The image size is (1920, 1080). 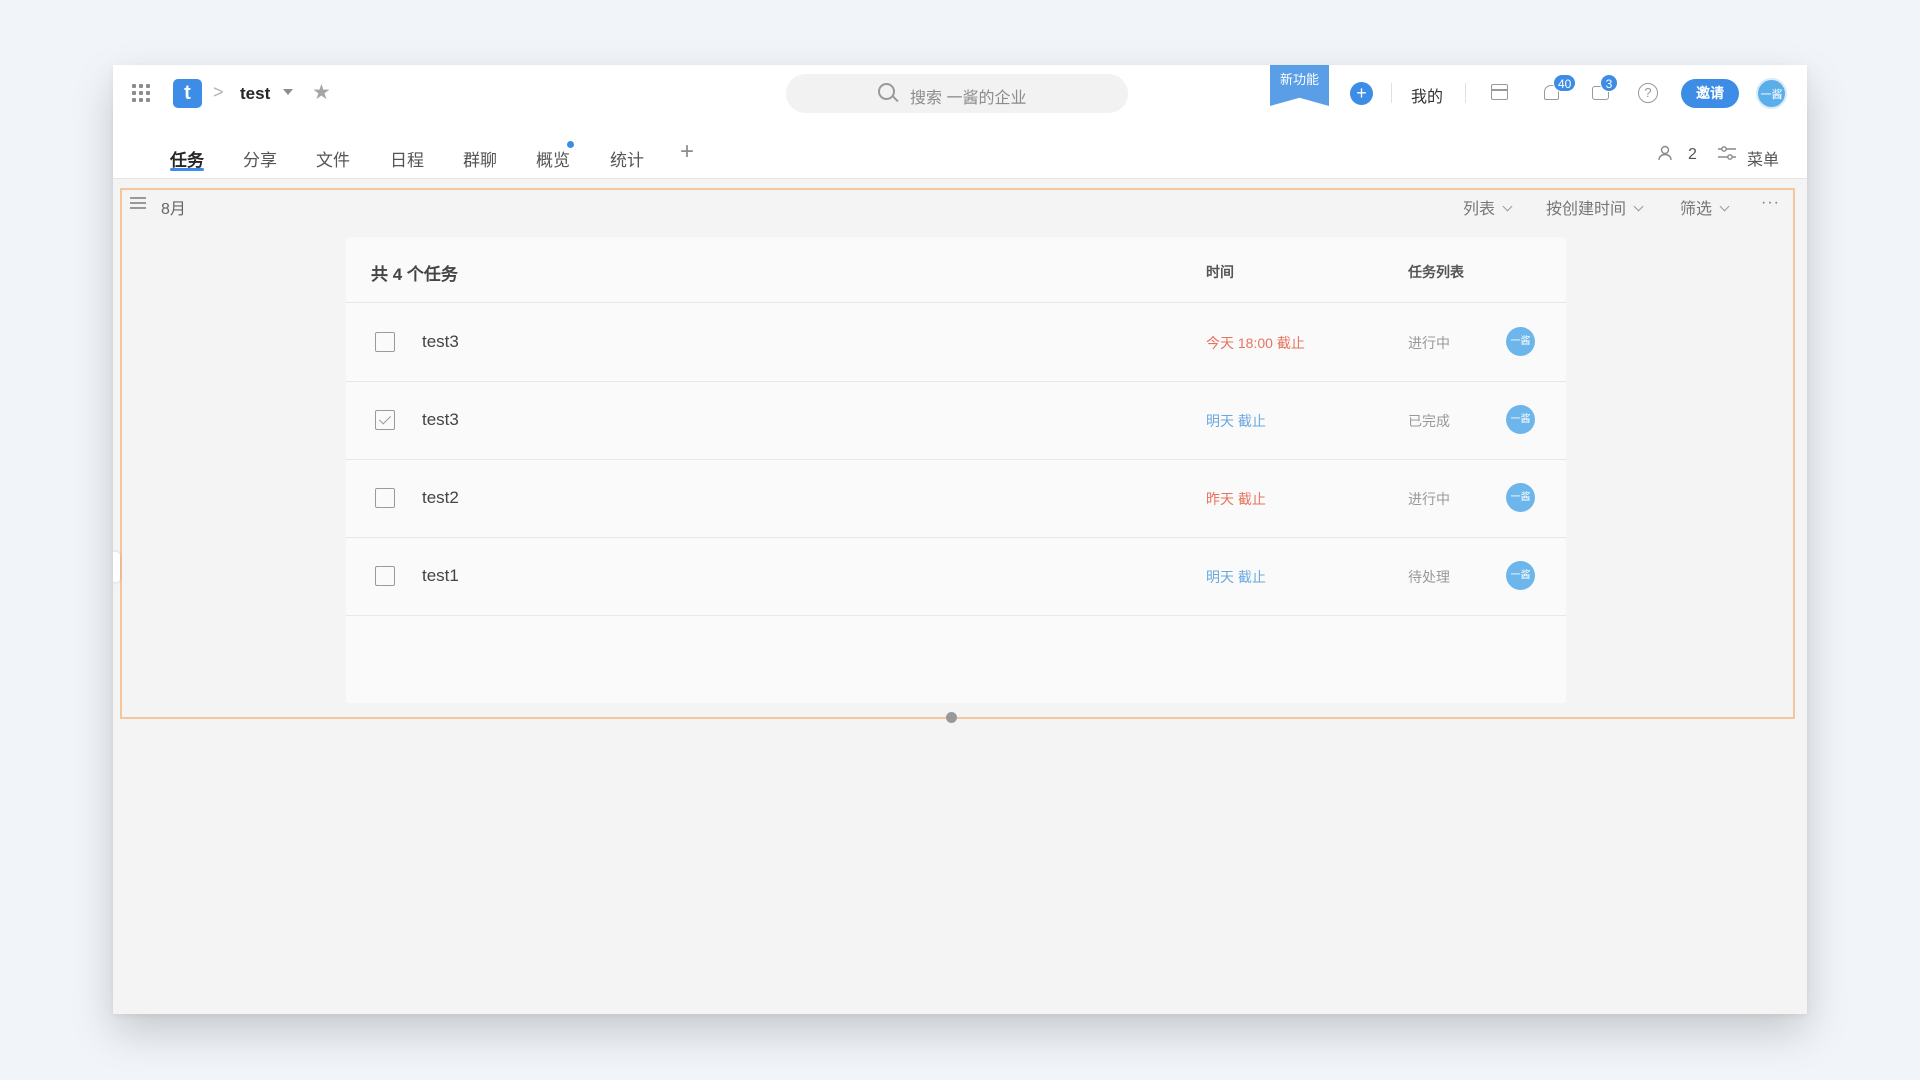 I want to click on tab-group-chat: 群聊, so click(x=480, y=158).